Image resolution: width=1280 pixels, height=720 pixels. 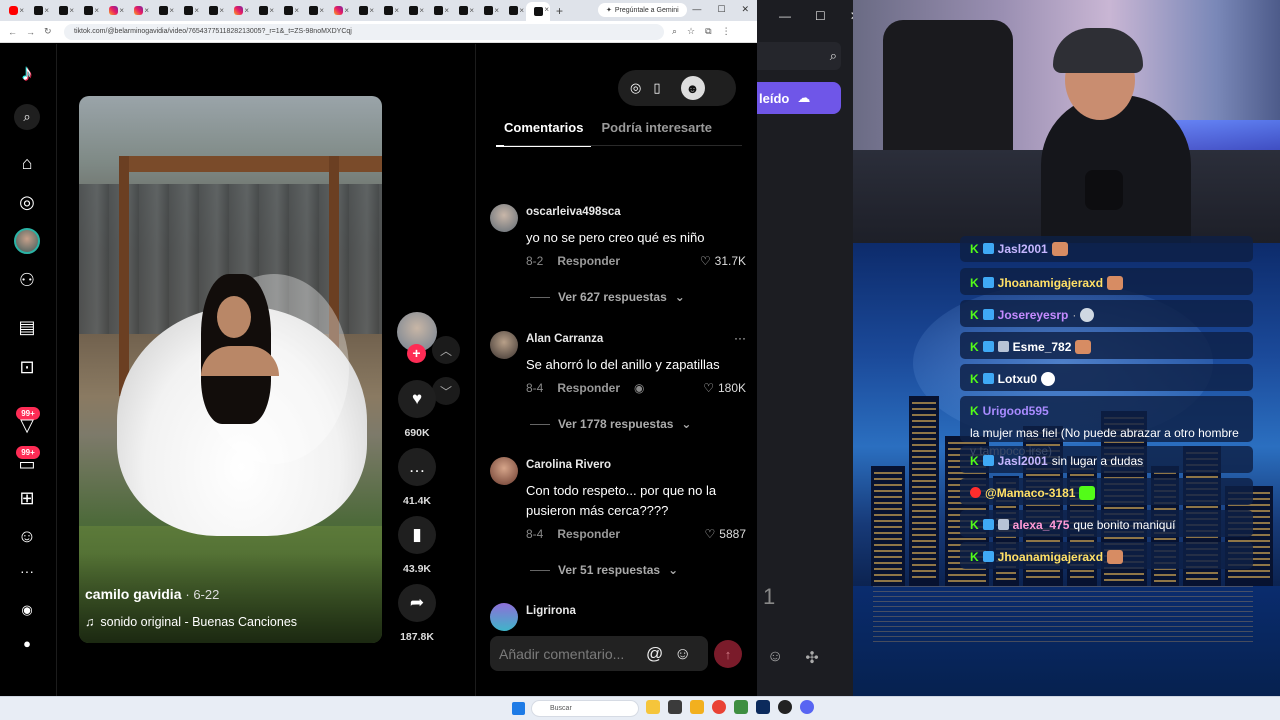 What do you see at coordinates (27, 536) in the screenshot?
I see `profile-icon: ☺` at bounding box center [27, 536].